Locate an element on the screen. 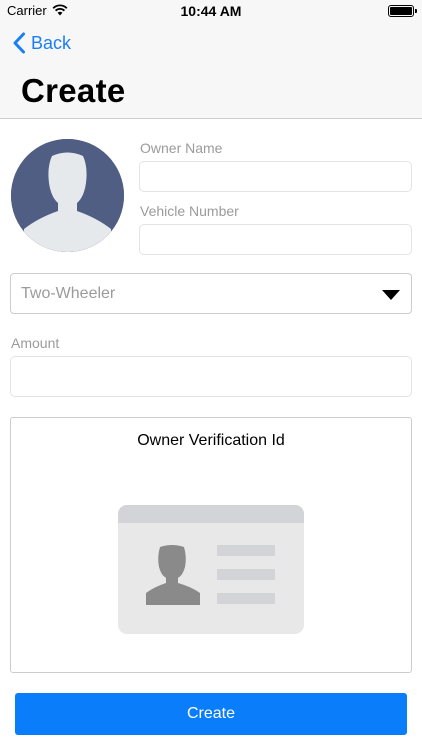 The width and height of the screenshot is (422, 750). amount-field is located at coordinates (211, 376).